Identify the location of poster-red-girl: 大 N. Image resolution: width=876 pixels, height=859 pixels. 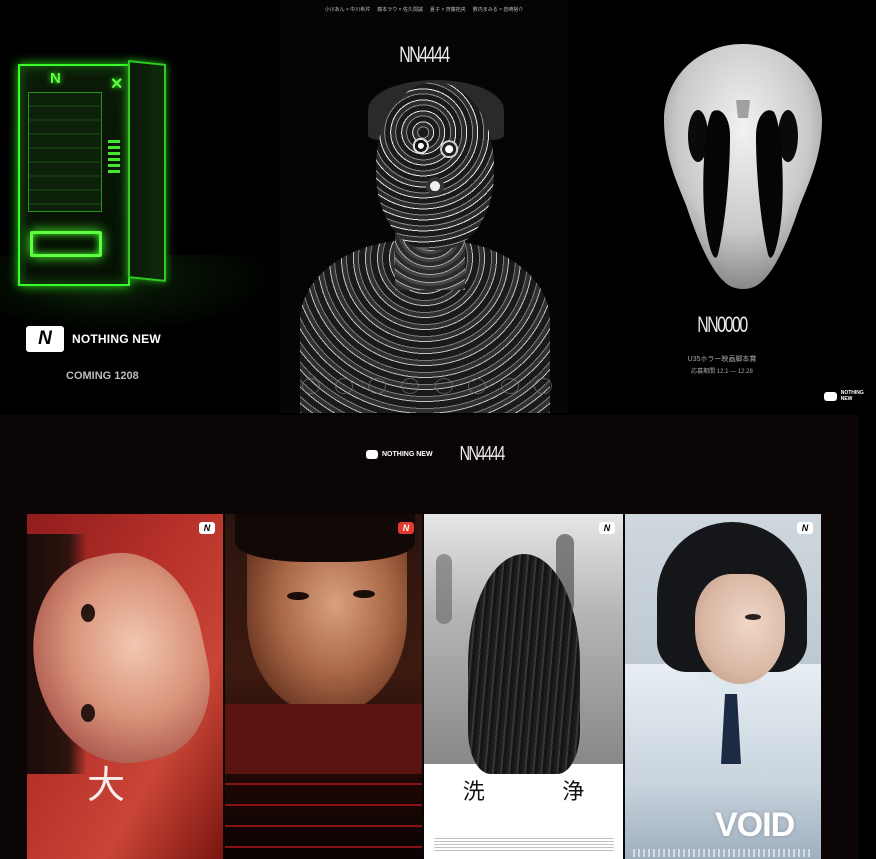
(125, 686).